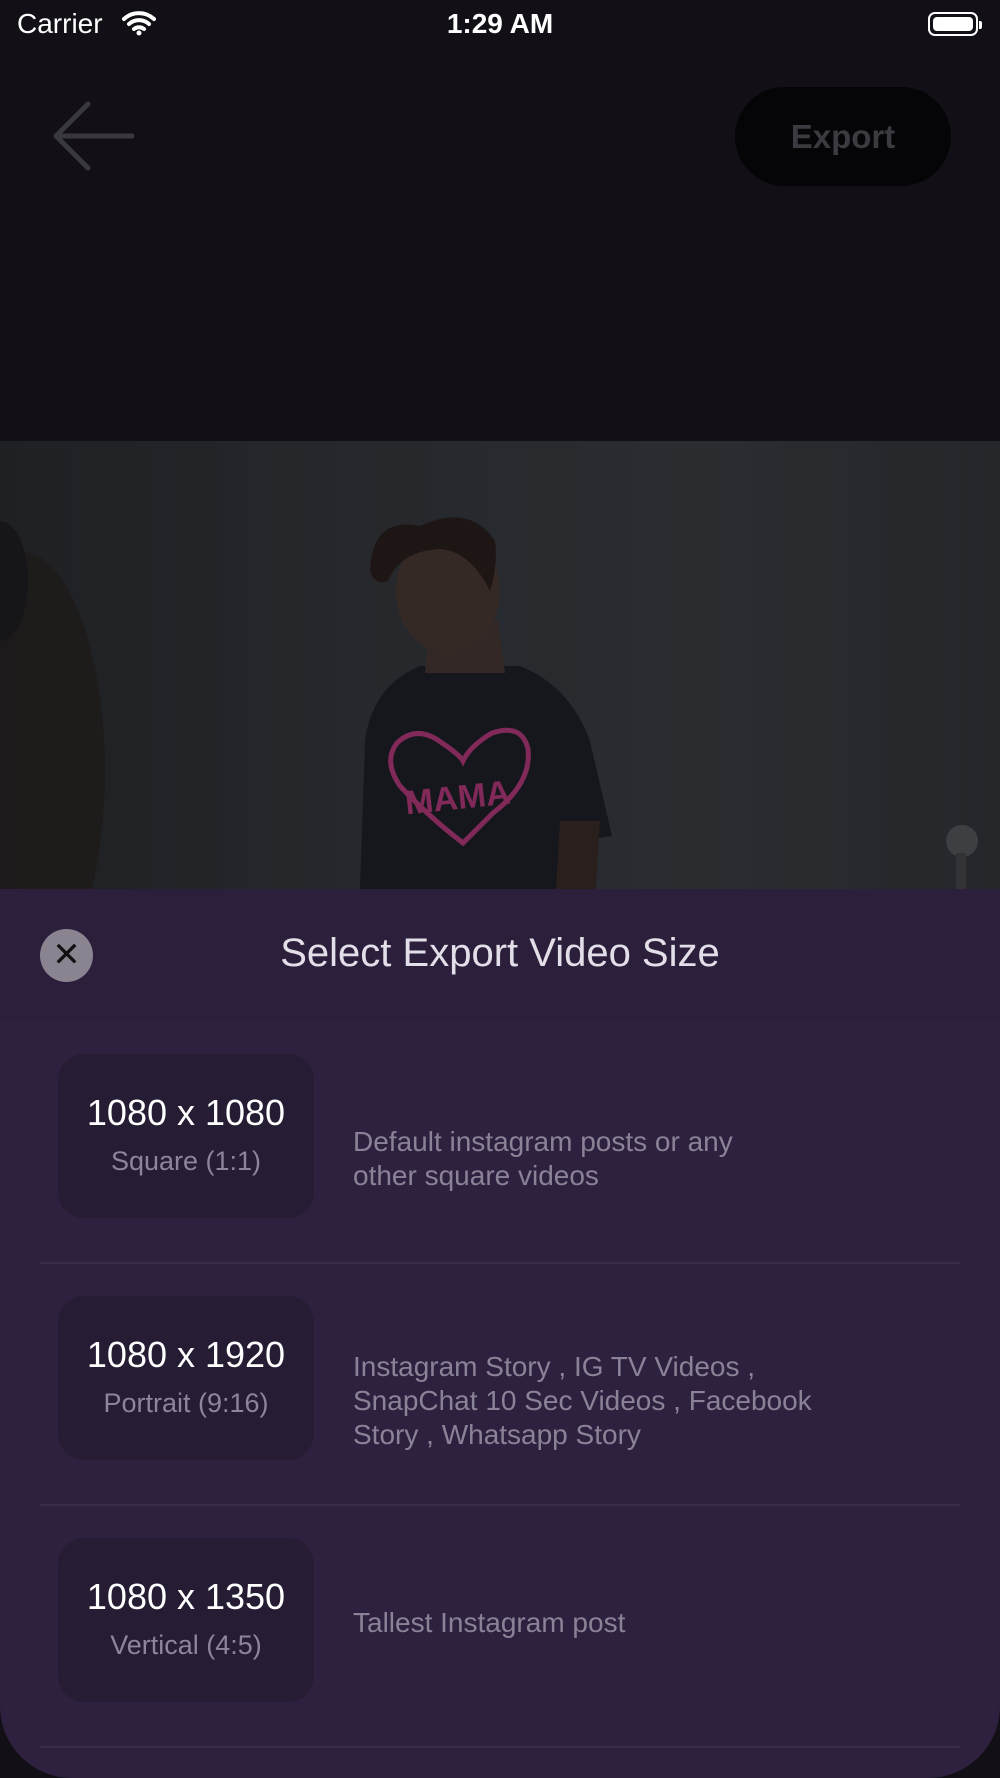 The height and width of the screenshot is (1778, 1000). I want to click on option-ratio: Square (1:1), so click(186, 1161).